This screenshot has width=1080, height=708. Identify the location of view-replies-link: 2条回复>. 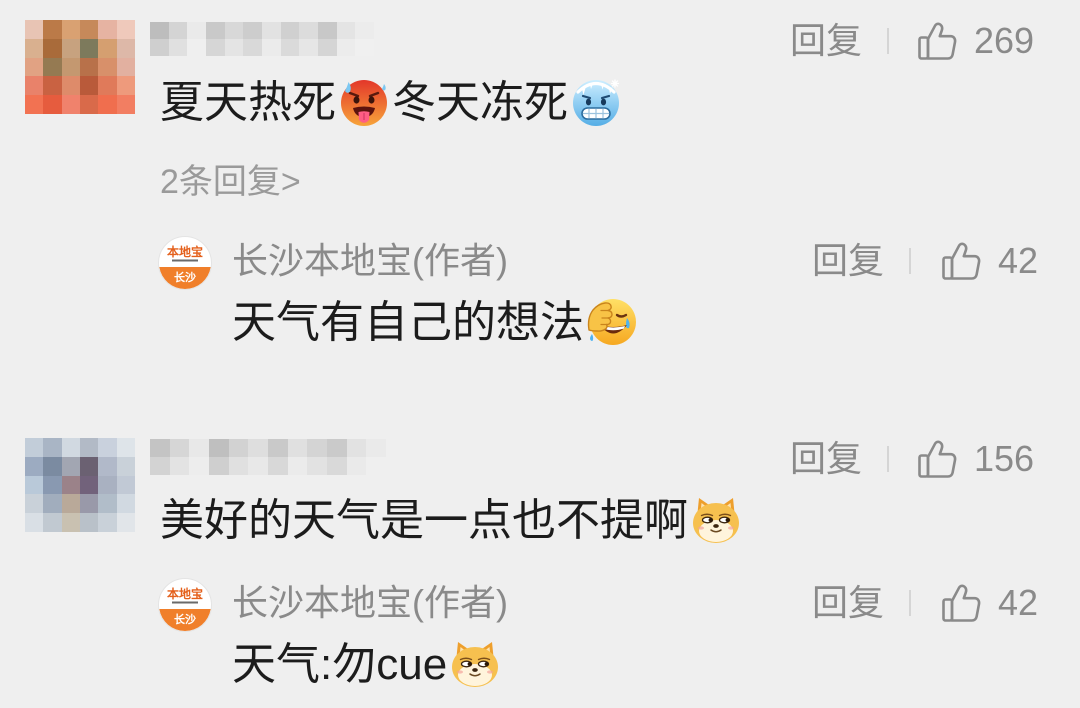
(230, 182).